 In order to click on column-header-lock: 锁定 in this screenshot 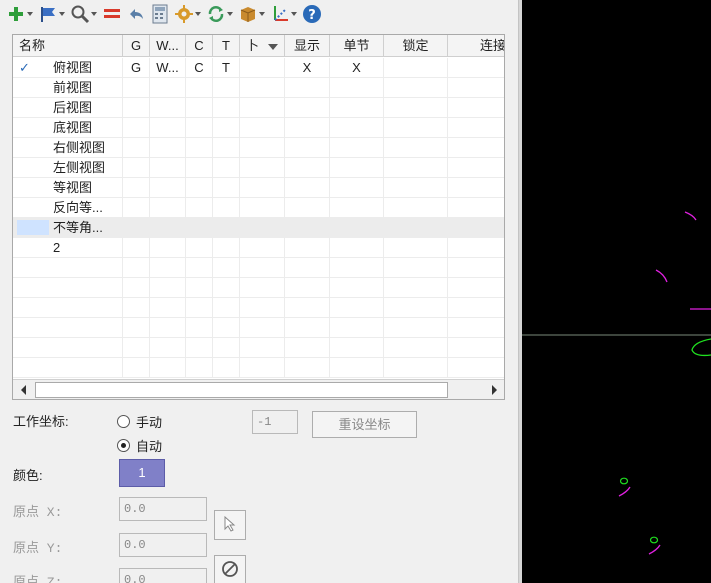, I will do `click(416, 46)`.